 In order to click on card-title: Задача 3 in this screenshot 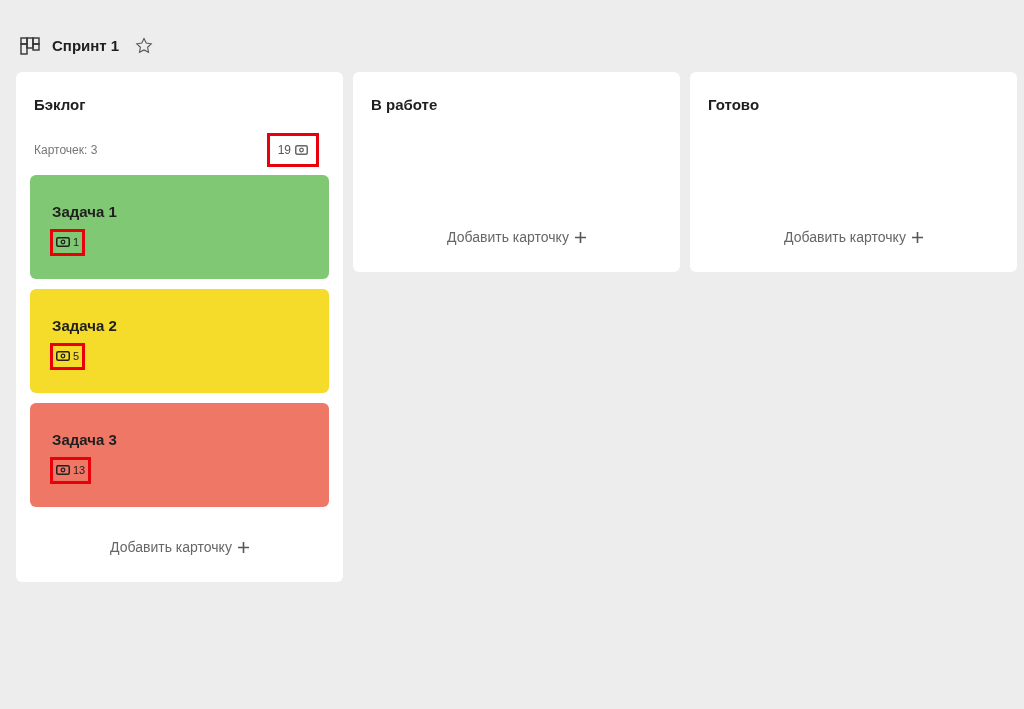, I will do `click(85, 439)`.